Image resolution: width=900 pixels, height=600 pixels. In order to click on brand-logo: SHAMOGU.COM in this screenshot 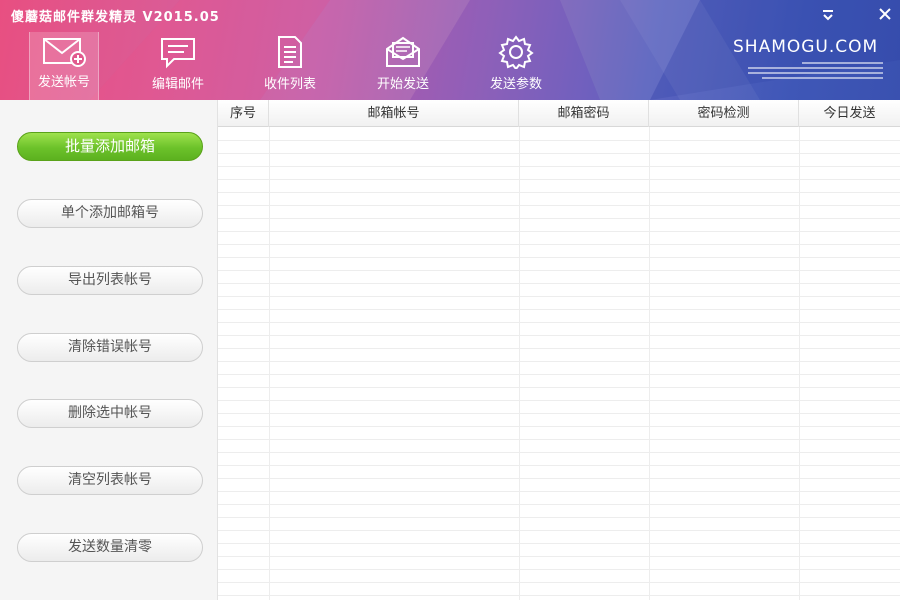, I will do `click(806, 47)`.